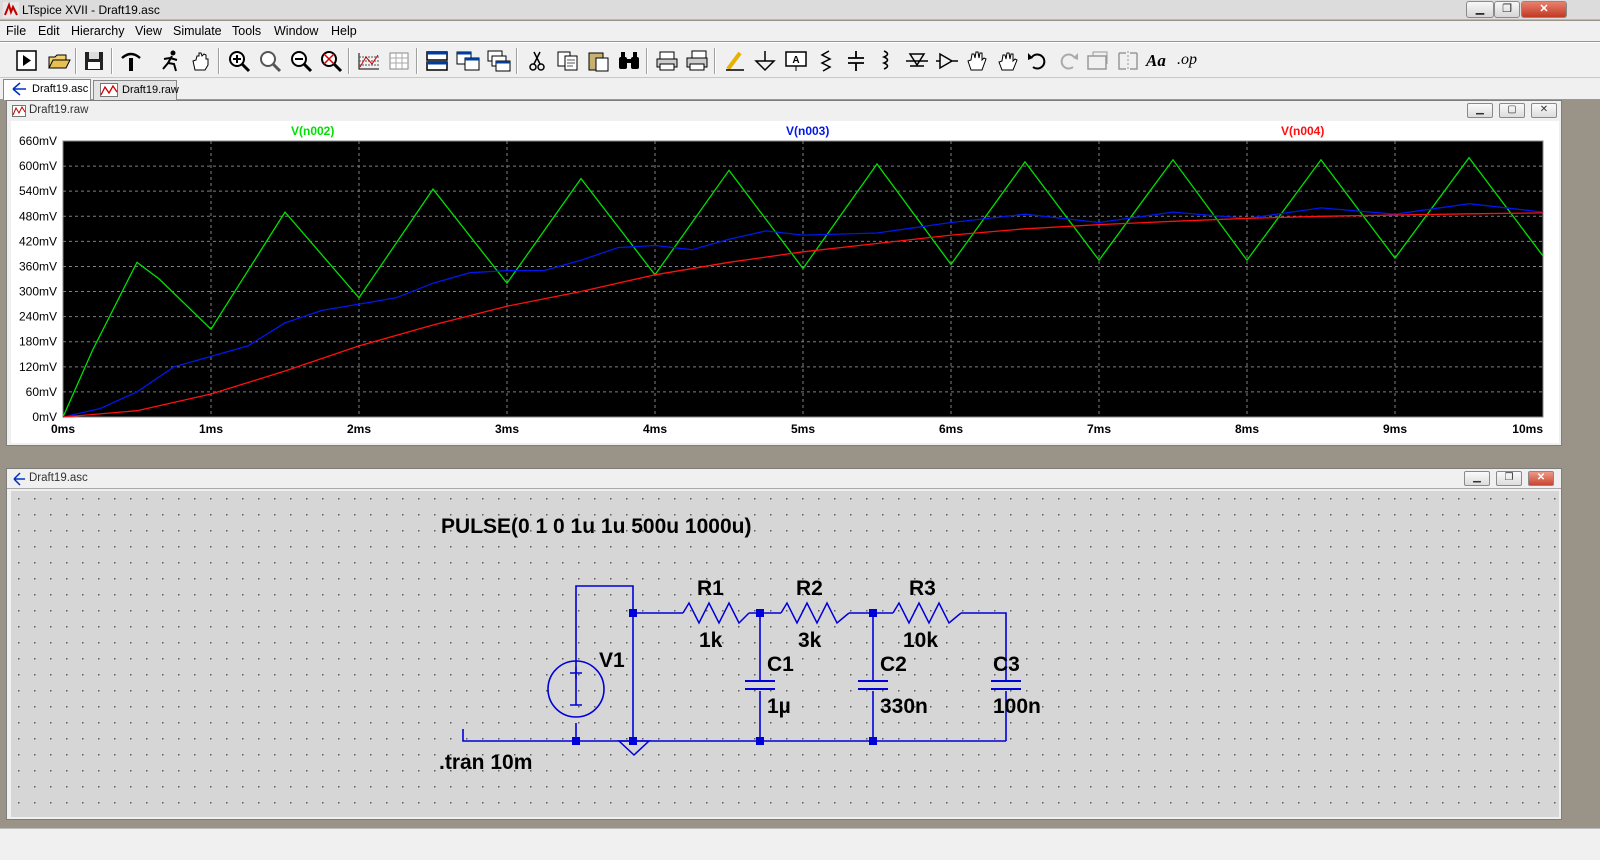 Image resolution: width=1600 pixels, height=860 pixels. I want to click on tab-draft19-raw: Draft19.raw, so click(136, 90).